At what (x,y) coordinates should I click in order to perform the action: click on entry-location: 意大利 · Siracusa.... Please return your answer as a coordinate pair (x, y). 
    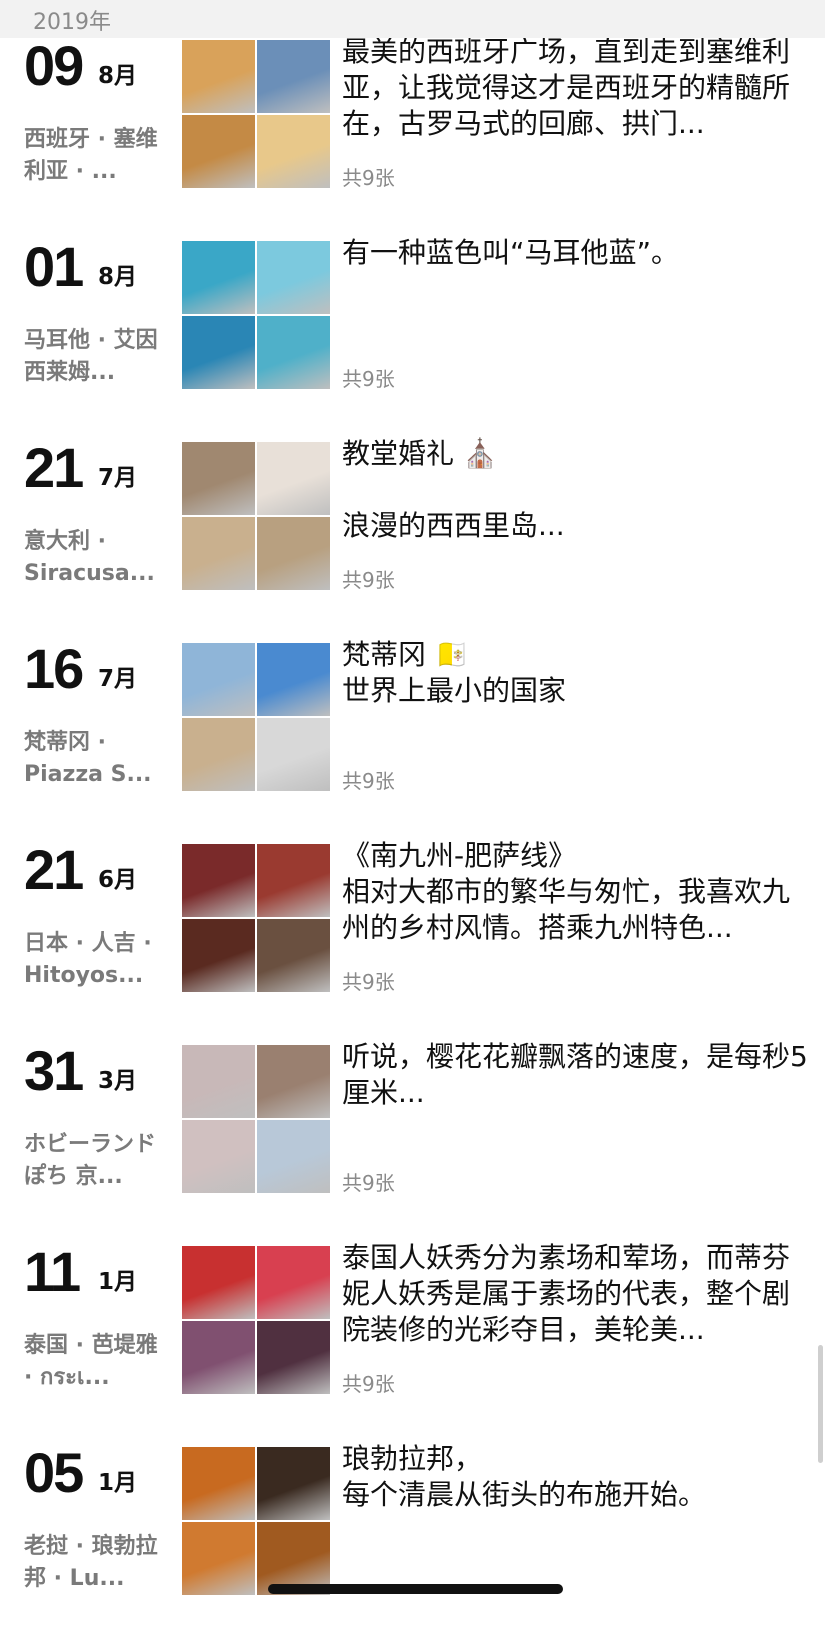
    Looking at the image, I should click on (94, 558).